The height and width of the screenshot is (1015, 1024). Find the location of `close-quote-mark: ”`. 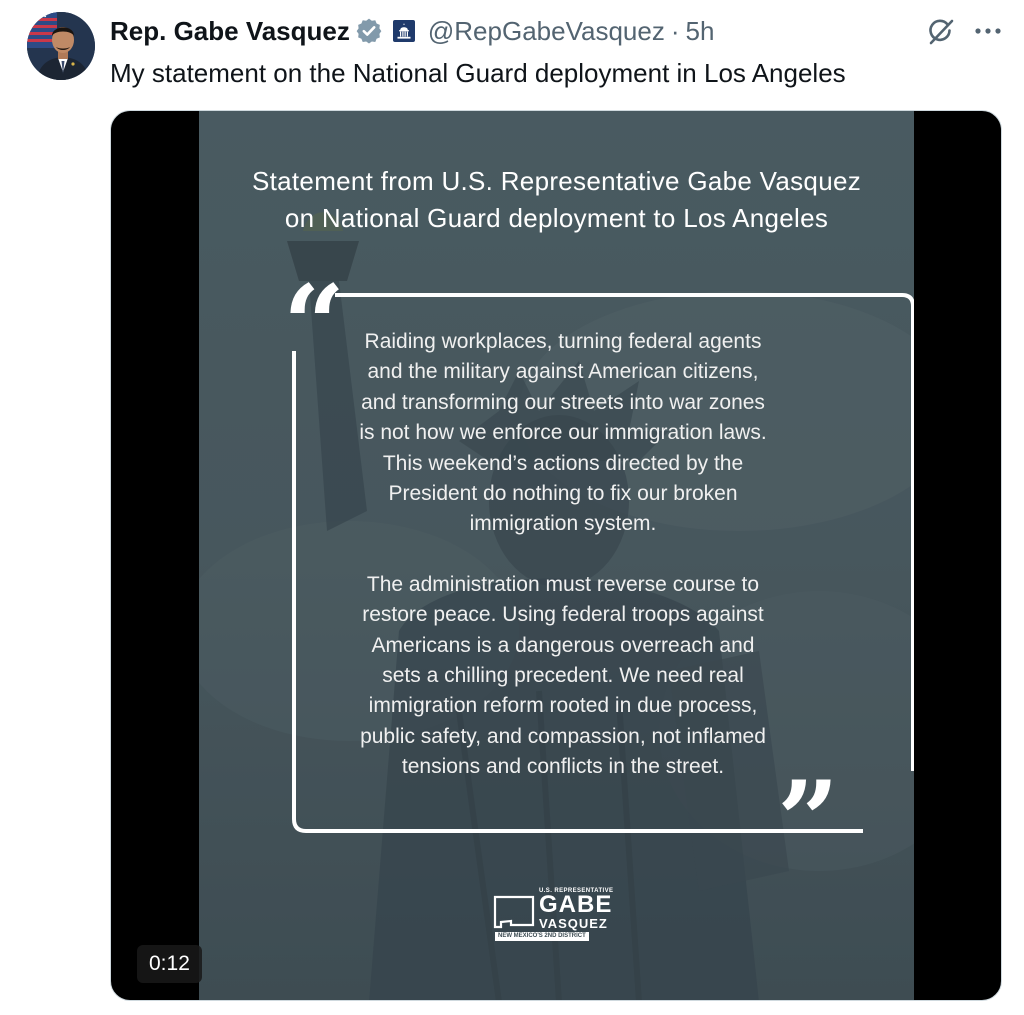

close-quote-mark: ” is located at coordinates (808, 821).